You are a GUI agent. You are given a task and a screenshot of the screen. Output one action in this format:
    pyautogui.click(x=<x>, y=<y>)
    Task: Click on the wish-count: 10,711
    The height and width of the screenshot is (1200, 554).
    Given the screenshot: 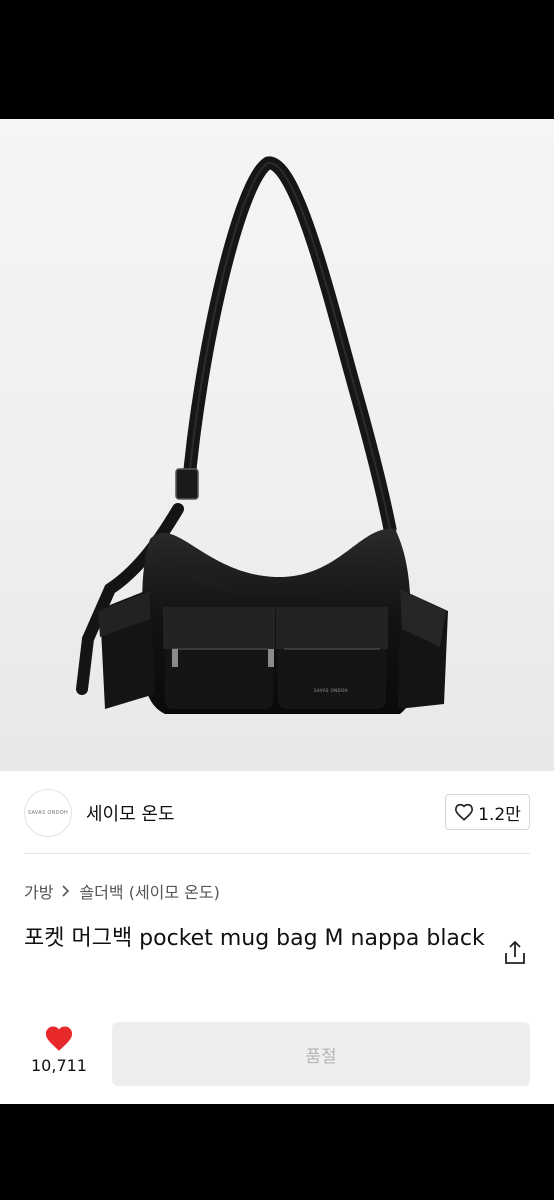 What is the action you would take?
    pyautogui.click(x=59, y=1065)
    